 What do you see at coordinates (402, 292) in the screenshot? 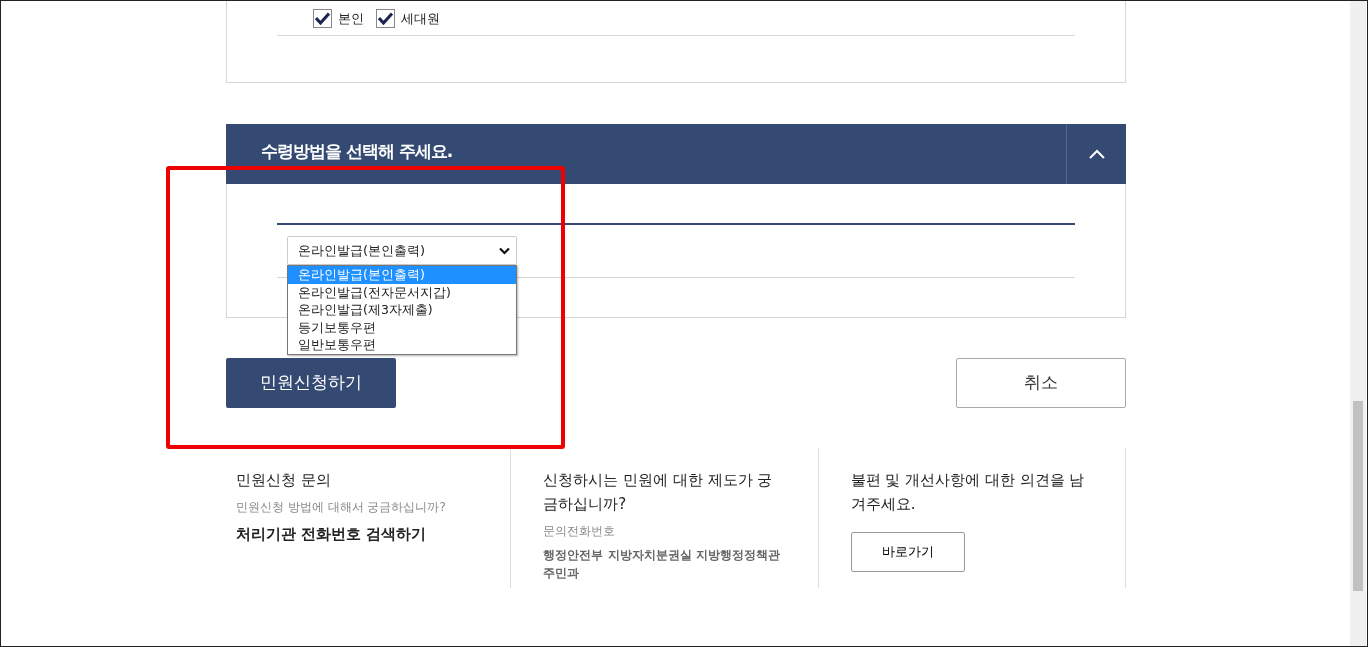
I see `dropdown-option: 온라인발급(전자문서지갑)` at bounding box center [402, 292].